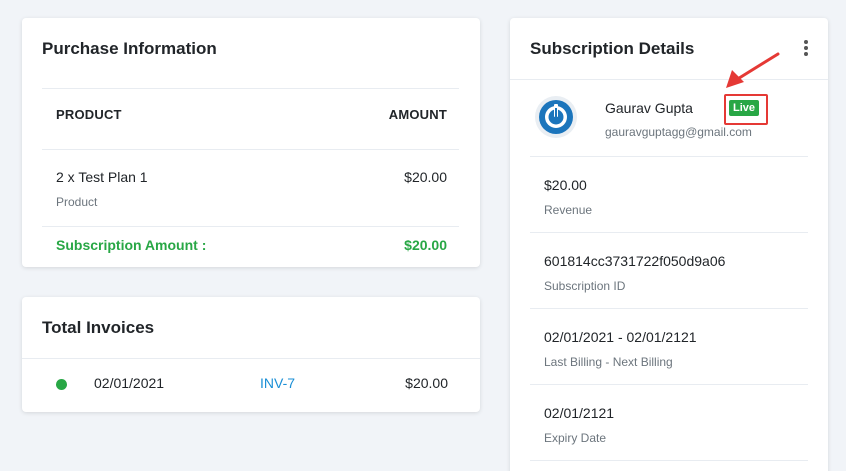 This screenshot has width=846, height=471. I want to click on status-badge: Live, so click(744, 108).